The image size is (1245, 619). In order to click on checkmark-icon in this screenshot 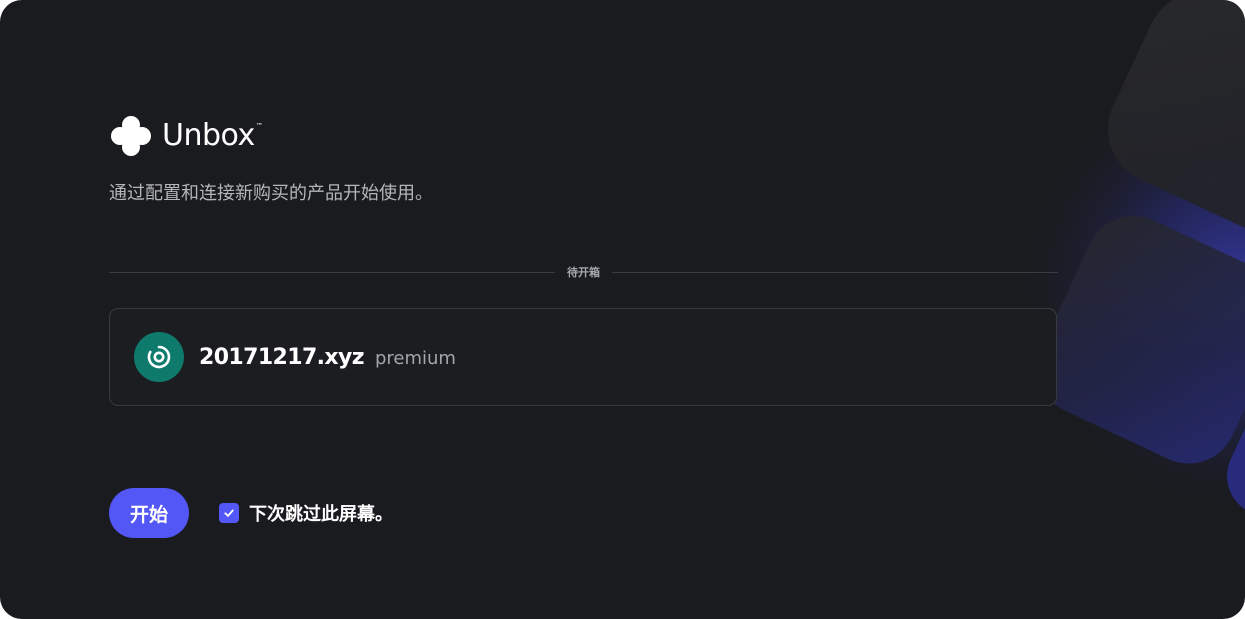, I will do `click(229, 513)`.